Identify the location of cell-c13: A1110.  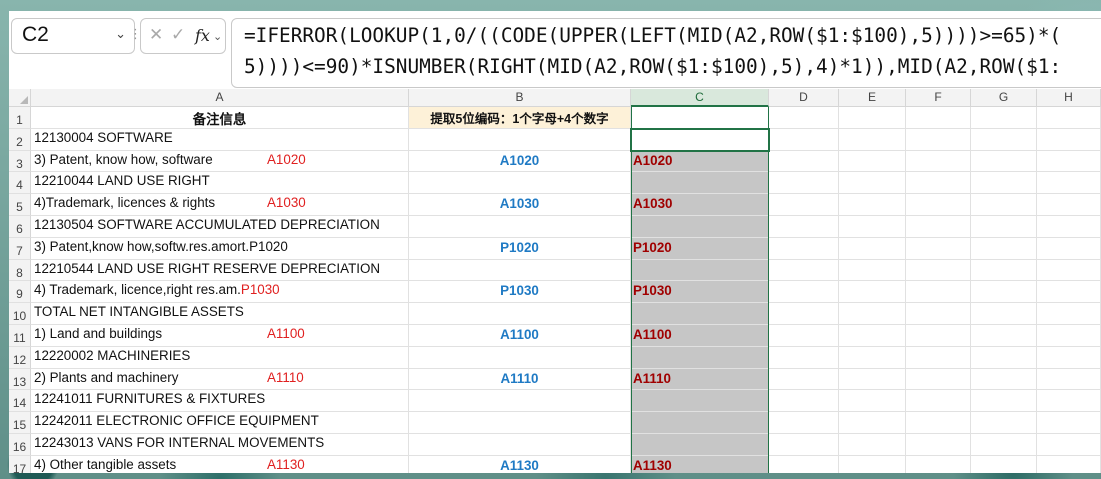
(700, 379).